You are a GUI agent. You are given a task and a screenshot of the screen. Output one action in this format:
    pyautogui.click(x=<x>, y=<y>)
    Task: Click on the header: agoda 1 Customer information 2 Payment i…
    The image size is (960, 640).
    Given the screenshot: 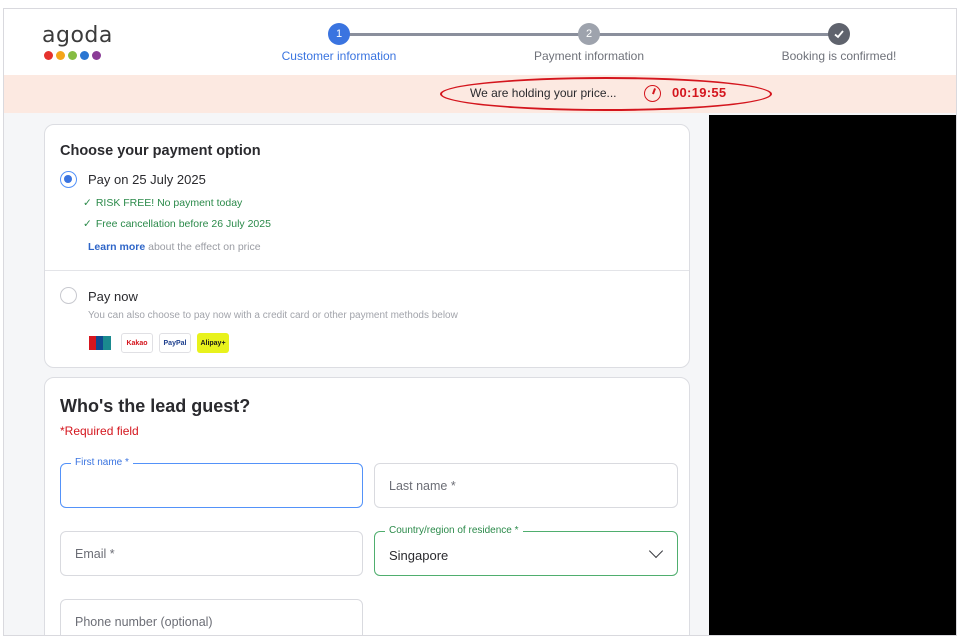 What is the action you would take?
    pyautogui.click(x=480, y=42)
    